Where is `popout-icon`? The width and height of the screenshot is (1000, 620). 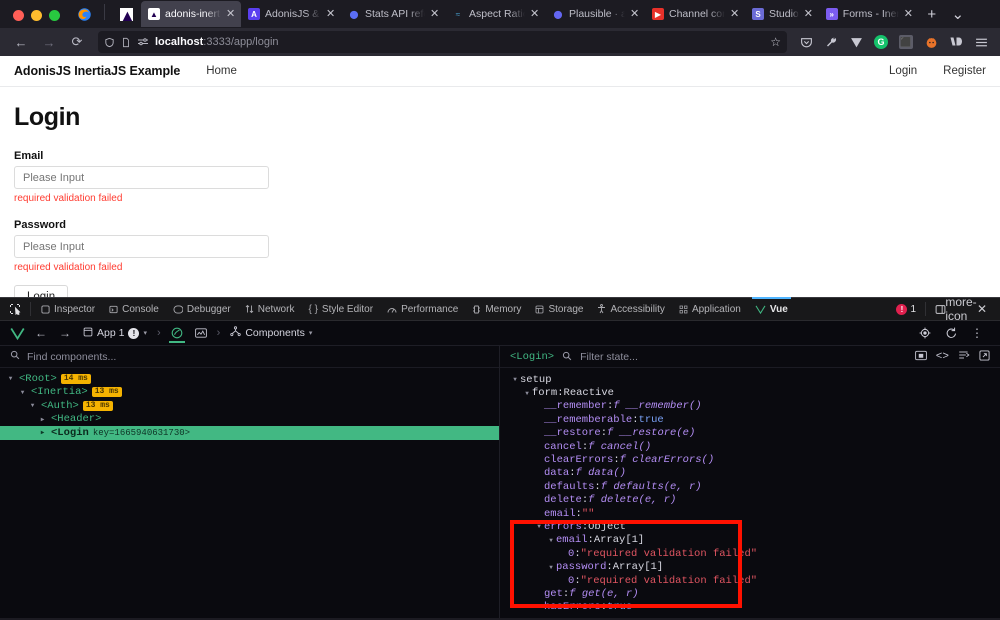
popout-icon is located at coordinates (984, 356).